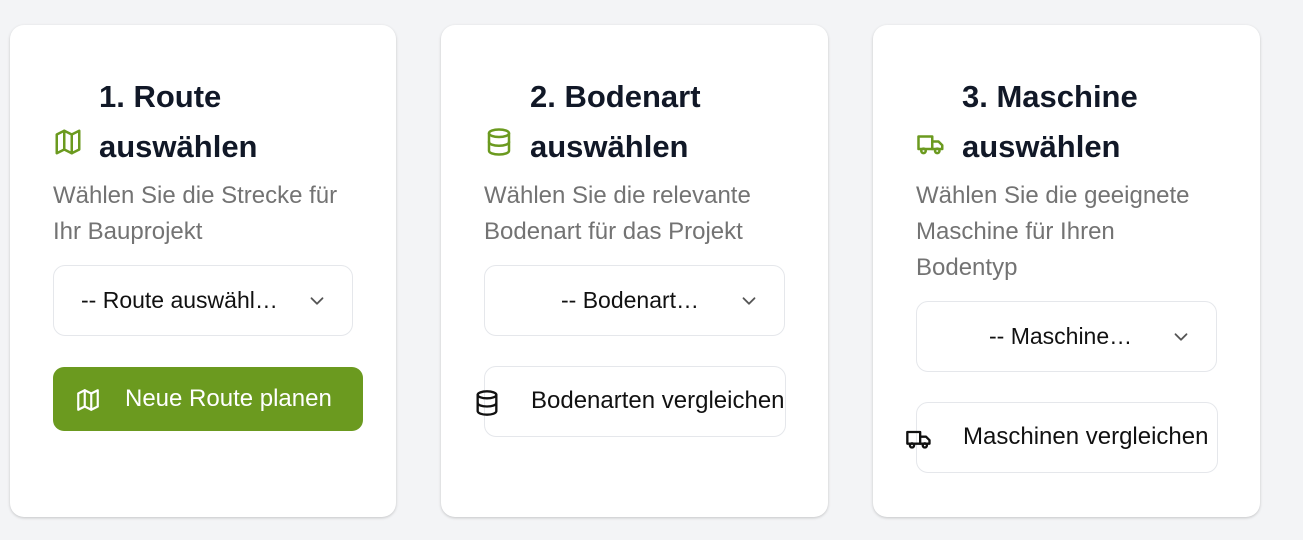 Image resolution: width=1303 pixels, height=540 pixels. I want to click on route-card-title: 1. Route auswählen, so click(178, 121).